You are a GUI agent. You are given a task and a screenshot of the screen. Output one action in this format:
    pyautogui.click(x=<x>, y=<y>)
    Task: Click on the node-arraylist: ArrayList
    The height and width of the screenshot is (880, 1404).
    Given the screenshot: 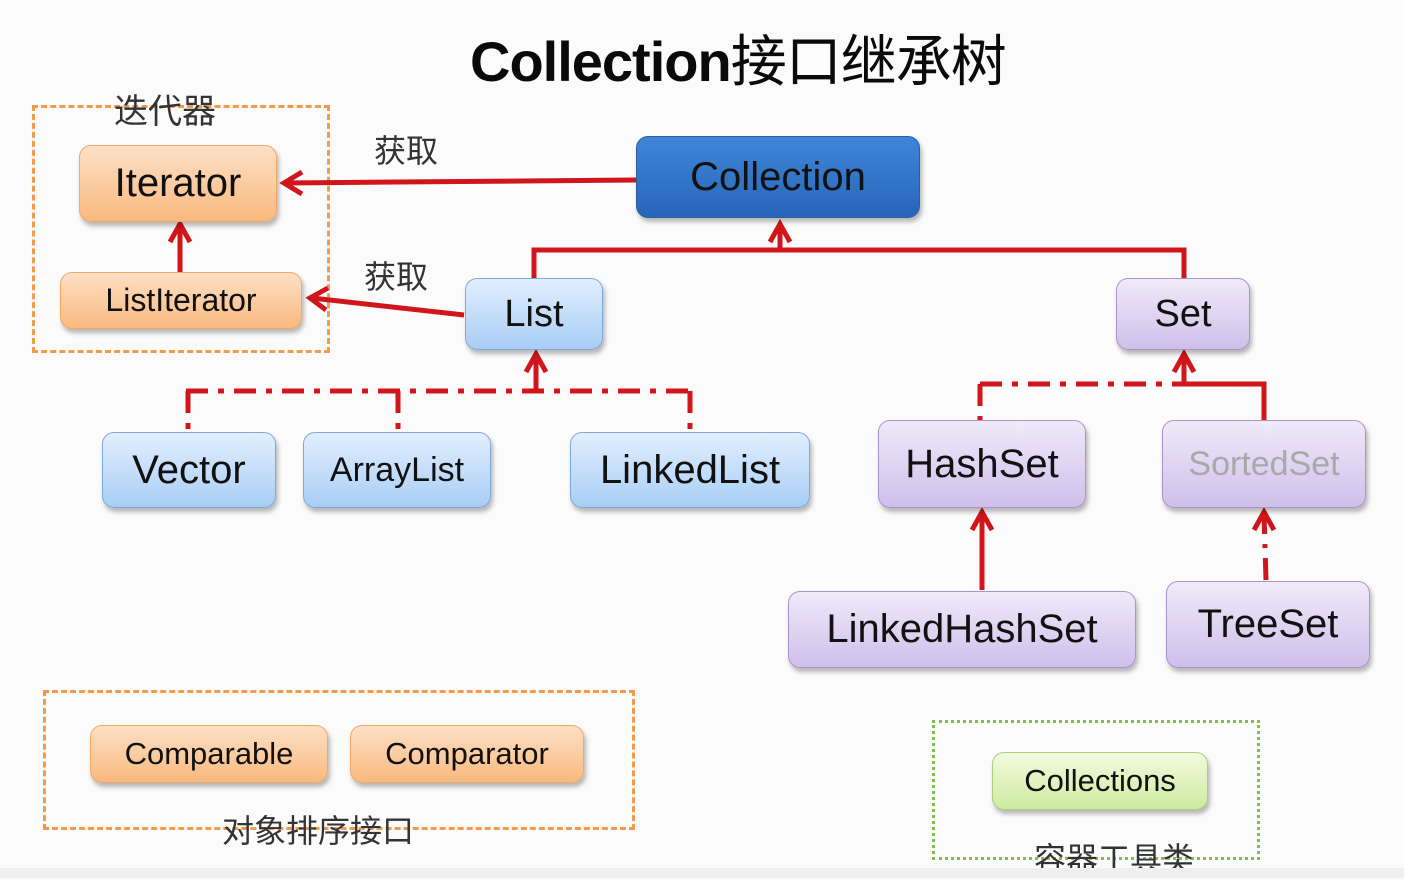 What is the action you would take?
    pyautogui.click(x=397, y=470)
    